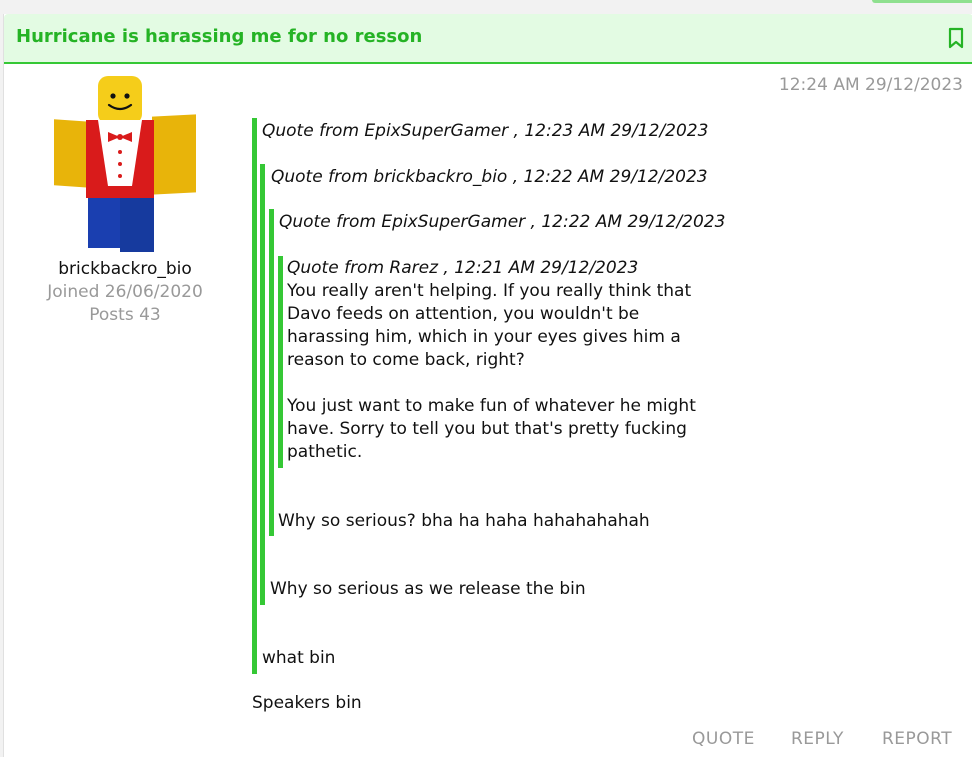  What do you see at coordinates (125, 315) in the screenshot?
I see `author-post-count: Posts 43` at bounding box center [125, 315].